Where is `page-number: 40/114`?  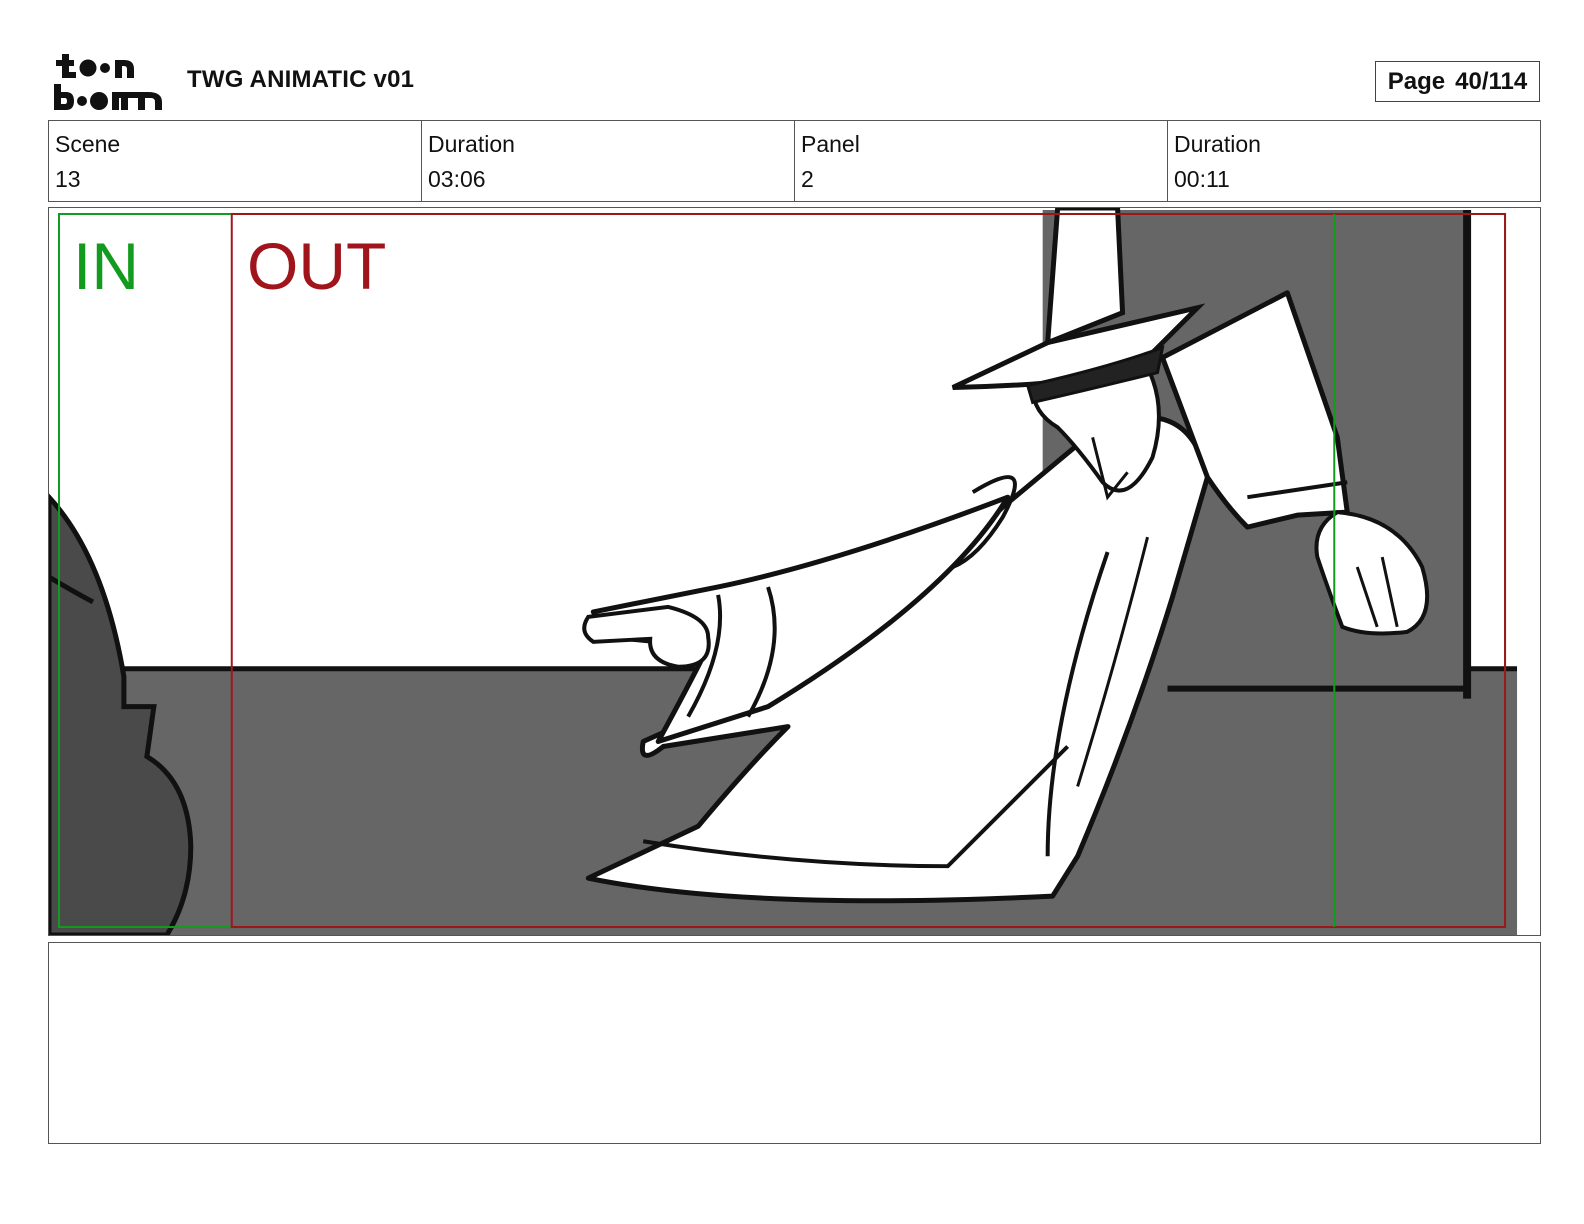
page-number: 40/114 is located at coordinates (1491, 81).